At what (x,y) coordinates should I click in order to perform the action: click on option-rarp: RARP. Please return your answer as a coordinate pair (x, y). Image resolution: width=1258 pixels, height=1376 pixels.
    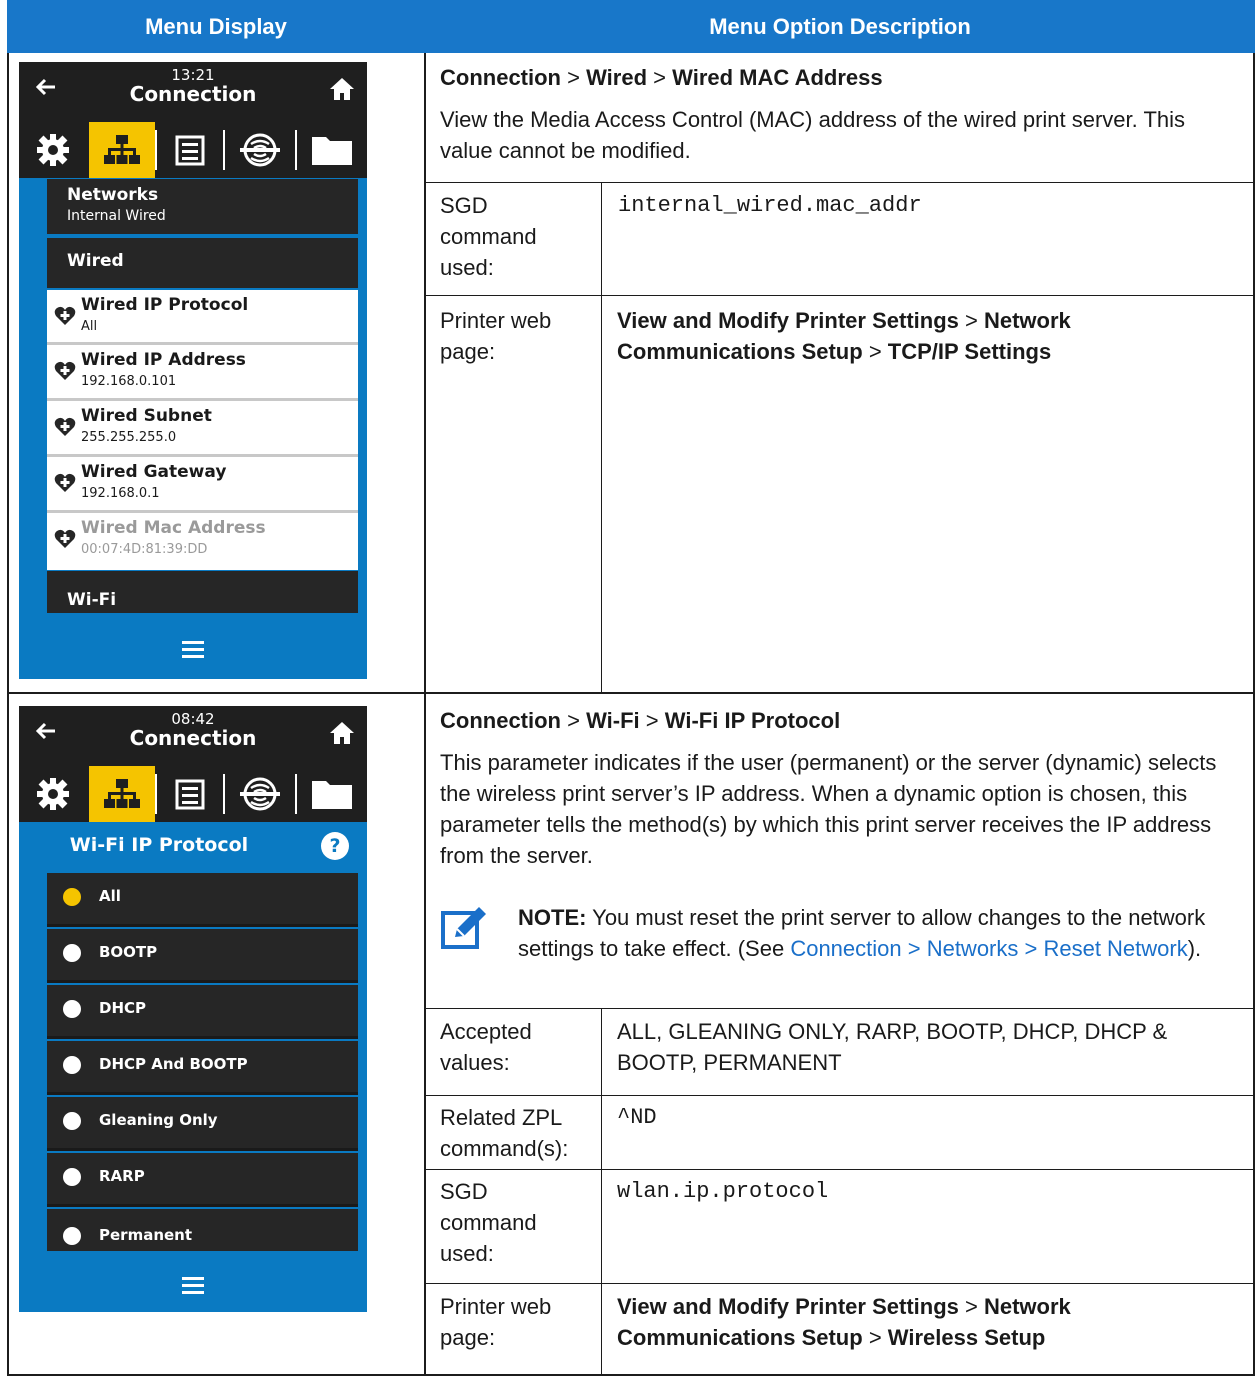
    Looking at the image, I should click on (202, 1180).